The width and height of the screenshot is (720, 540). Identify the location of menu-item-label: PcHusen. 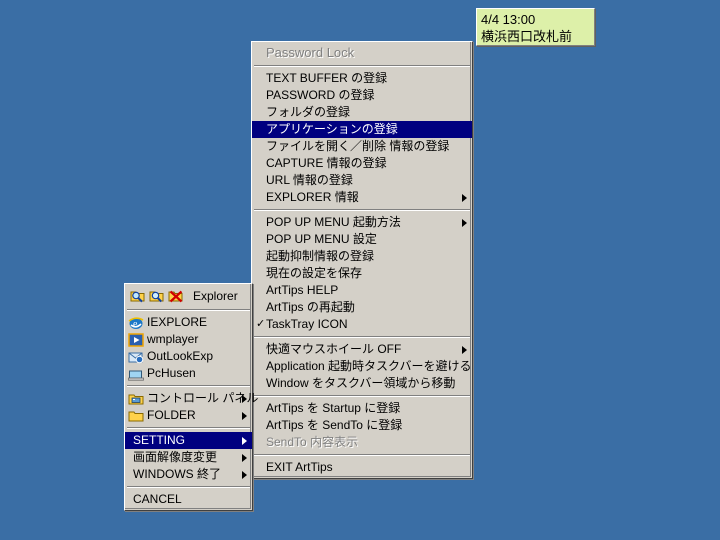
(171, 373).